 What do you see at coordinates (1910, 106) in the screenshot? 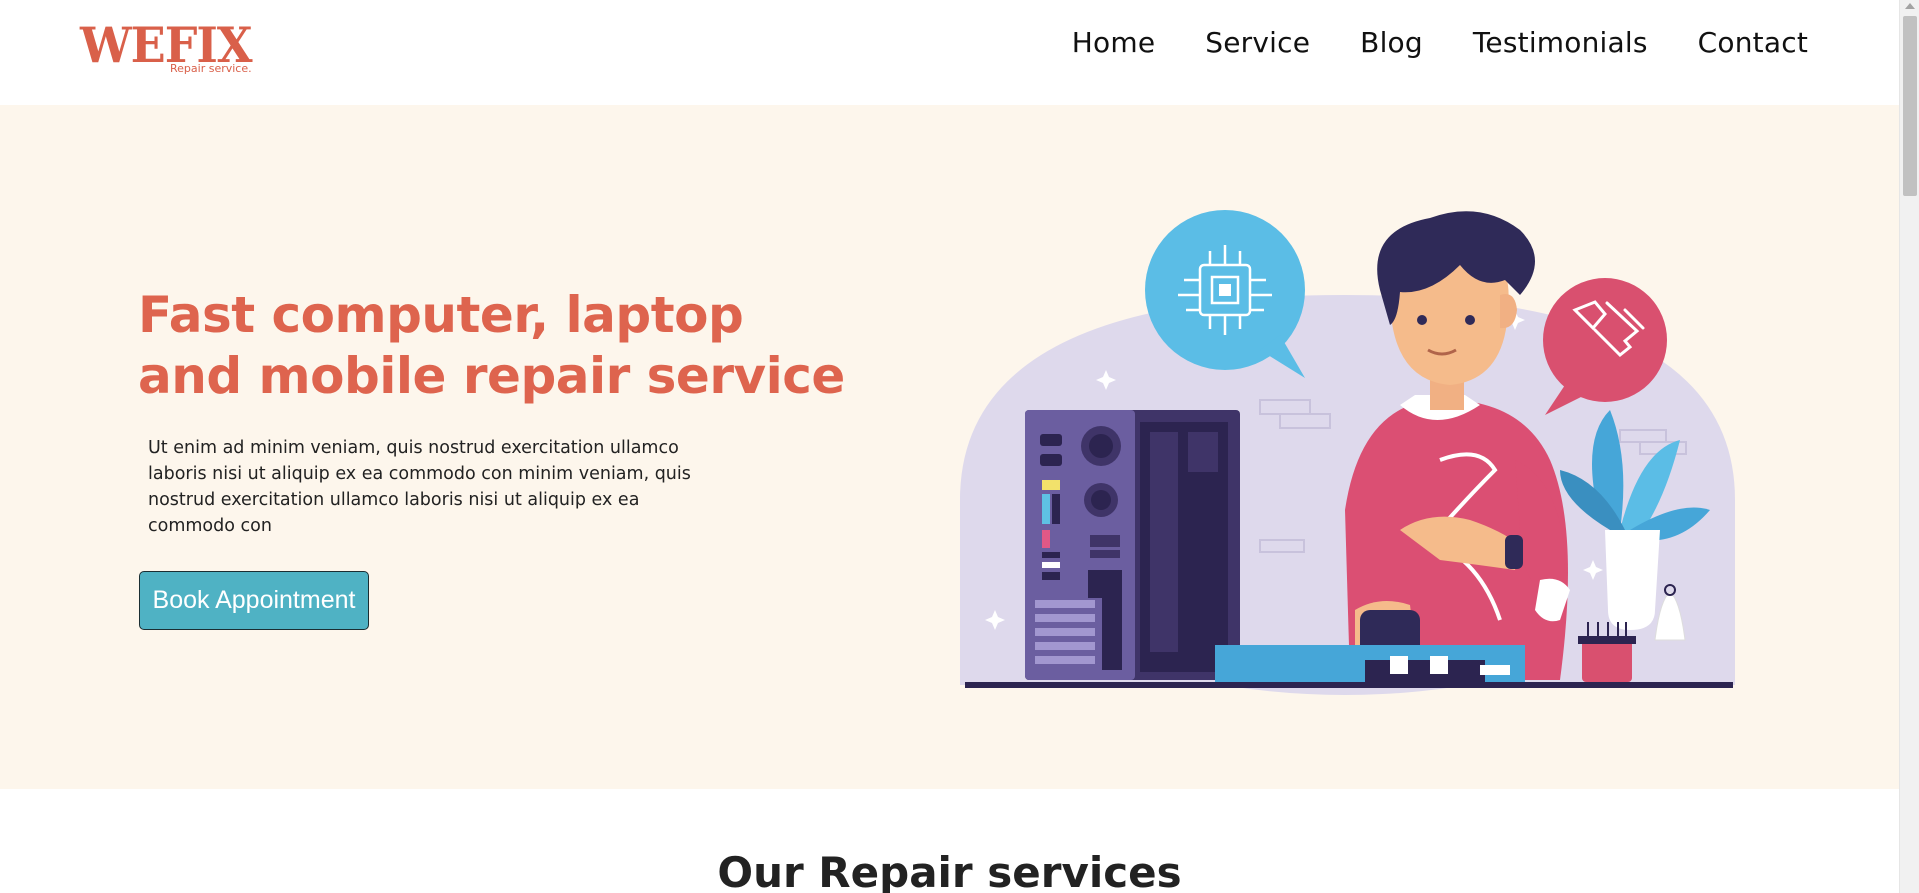
I see `scroll-thumb` at bounding box center [1910, 106].